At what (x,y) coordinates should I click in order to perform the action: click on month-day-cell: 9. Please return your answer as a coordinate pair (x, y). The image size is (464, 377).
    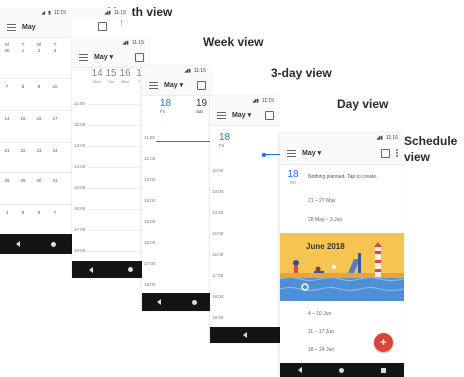
    Looking at the image, I should click on (39, 86).